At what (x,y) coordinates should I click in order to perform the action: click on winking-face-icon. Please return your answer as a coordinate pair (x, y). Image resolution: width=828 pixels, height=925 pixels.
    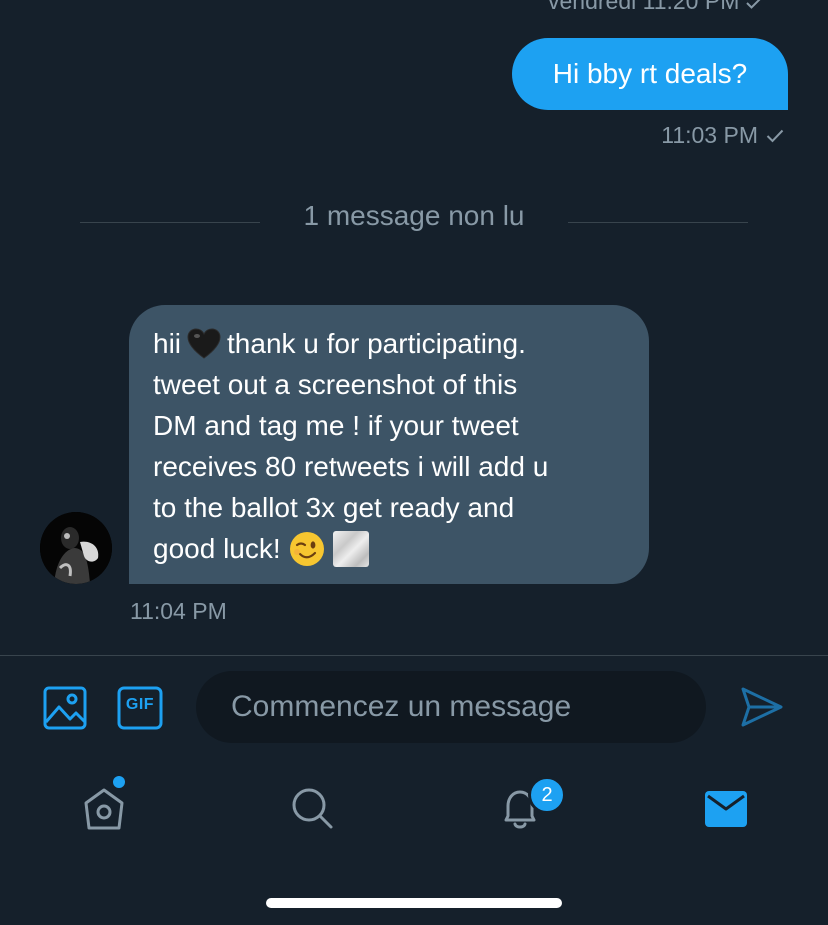
    Looking at the image, I should click on (306, 548).